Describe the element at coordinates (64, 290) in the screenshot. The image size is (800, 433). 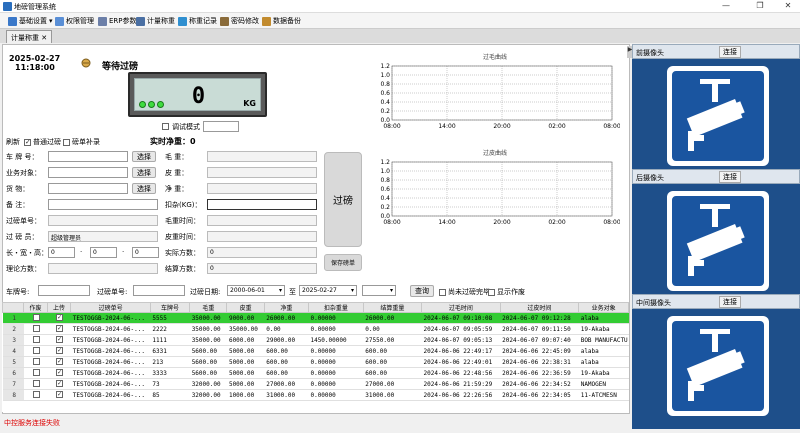
I see `filter-plate-input` at that location.